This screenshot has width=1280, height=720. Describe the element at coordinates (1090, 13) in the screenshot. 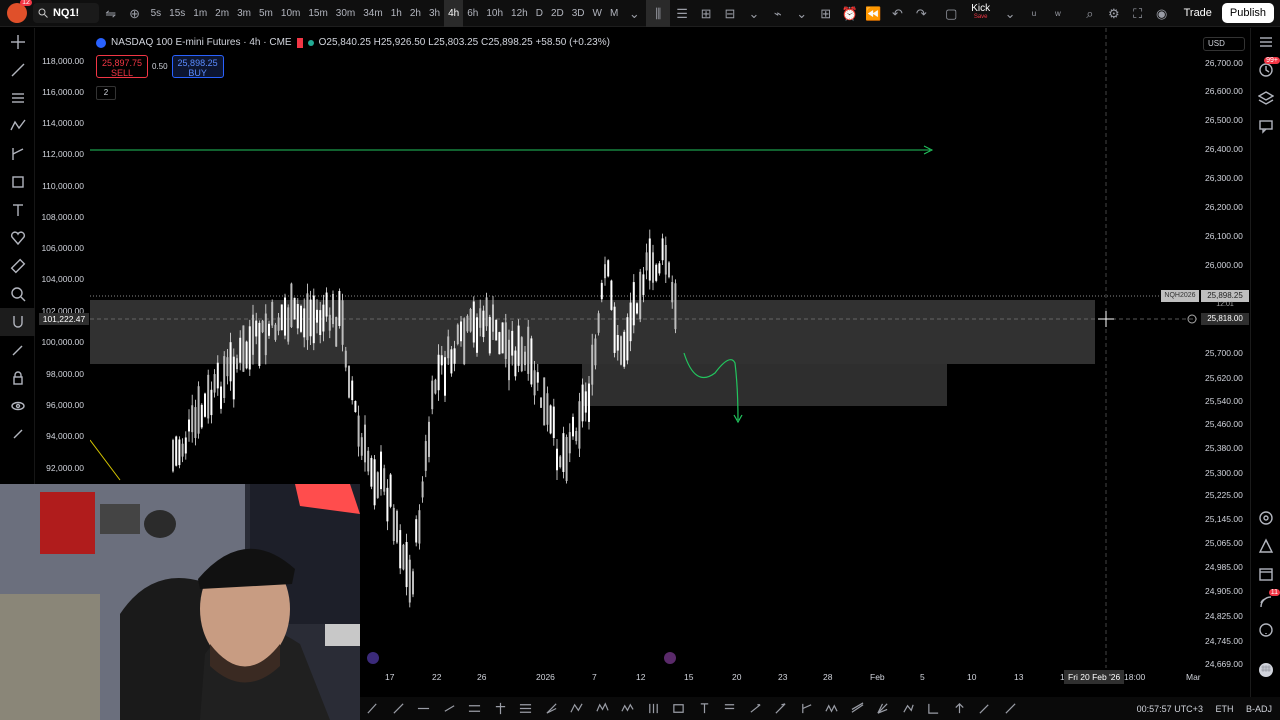

I see `search-icon: ⌕` at that location.